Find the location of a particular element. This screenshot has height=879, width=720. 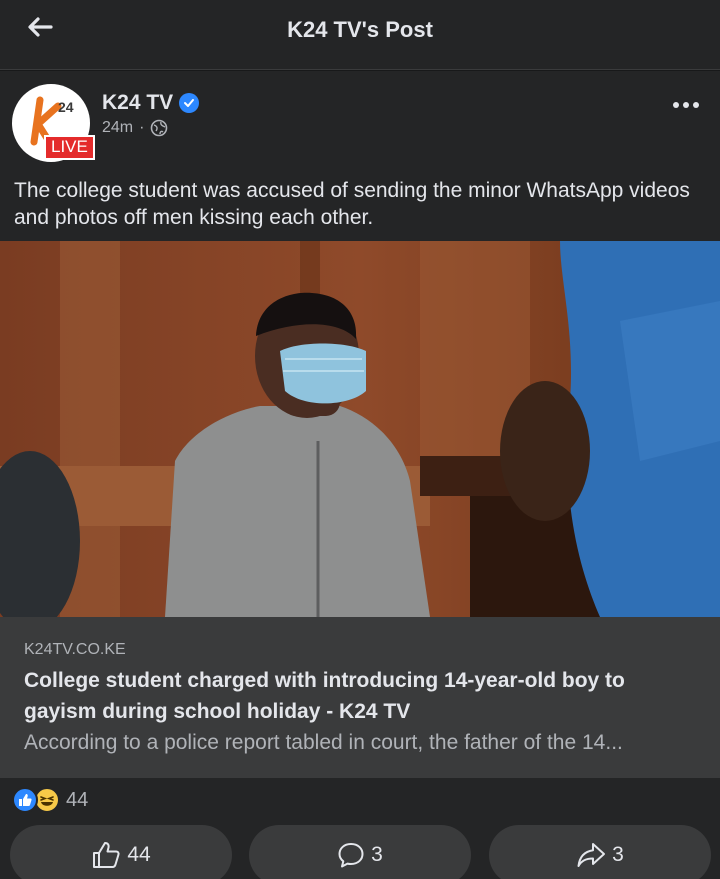

reaction-summary: 44 is located at coordinates (50, 800).